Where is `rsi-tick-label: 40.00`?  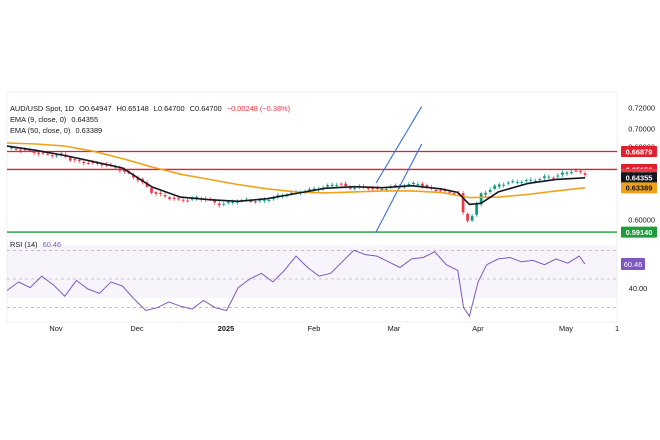
rsi-tick-label: 40.00 is located at coordinates (638, 288).